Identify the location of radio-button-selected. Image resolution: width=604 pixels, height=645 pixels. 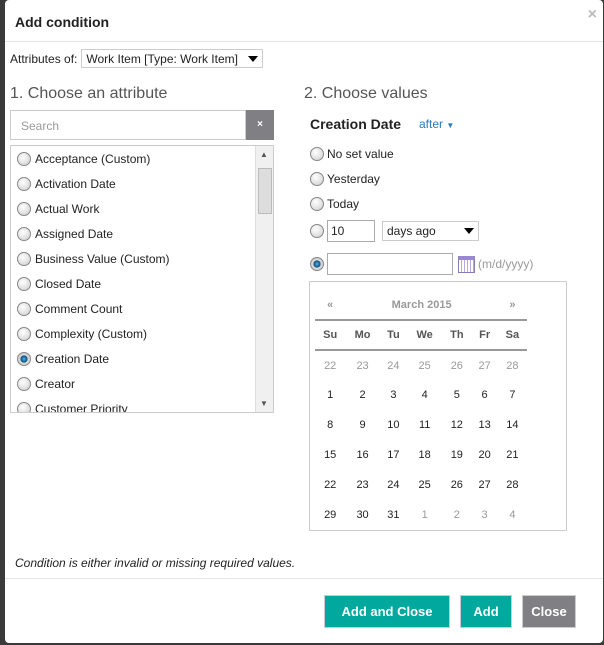
(317, 264).